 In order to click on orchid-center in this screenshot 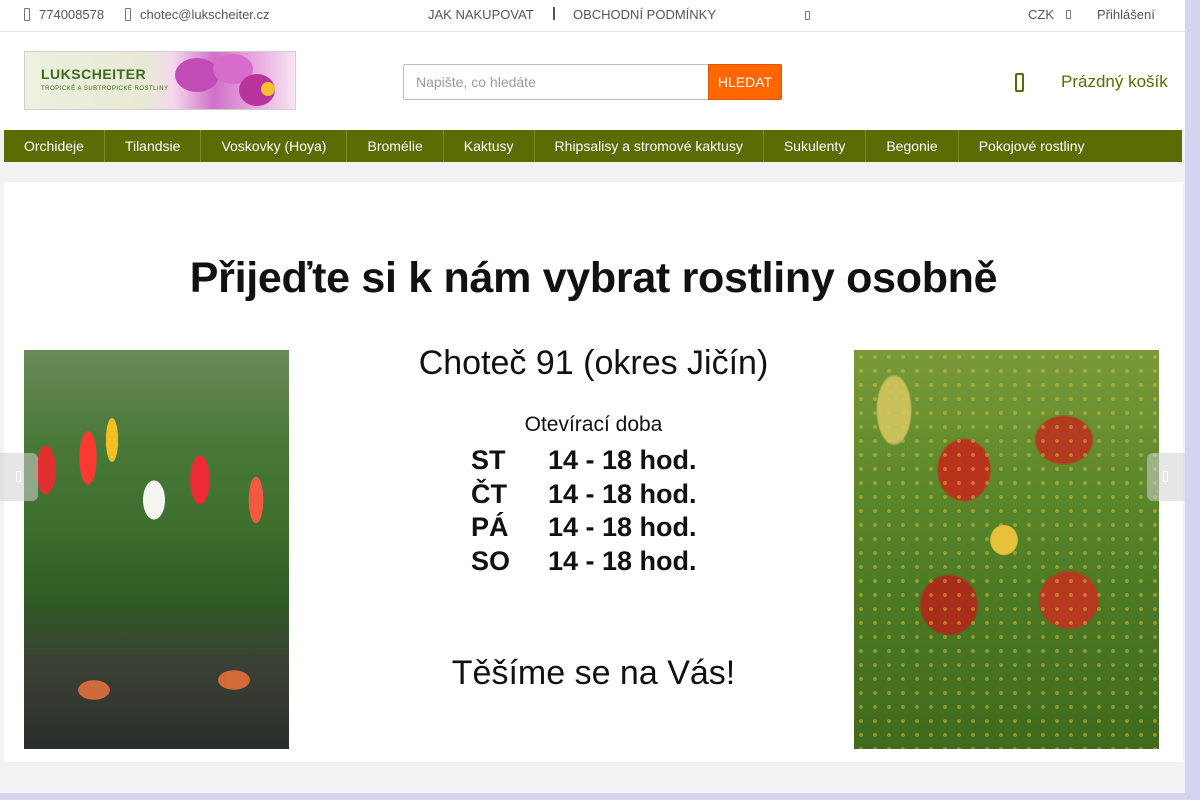, I will do `click(268, 89)`.